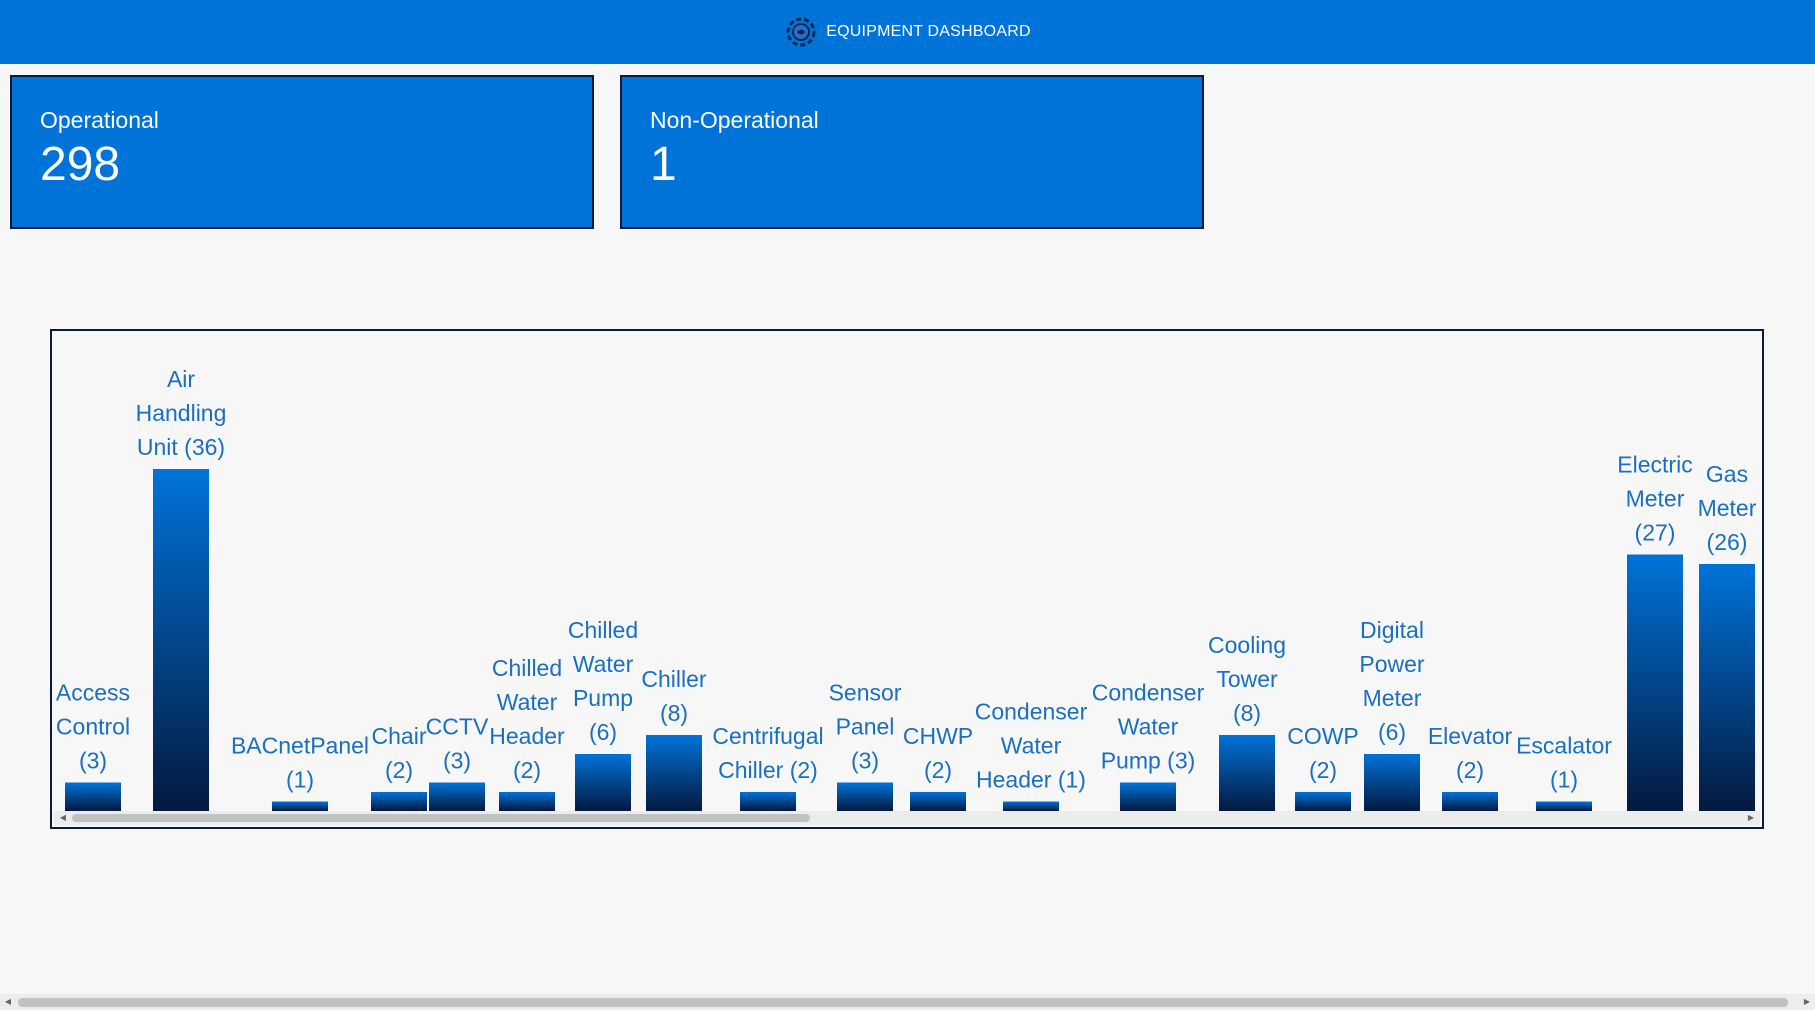 The width and height of the screenshot is (1815, 1010). Describe the element at coordinates (801, 32) in the screenshot. I see `gear-network-icon` at that location.